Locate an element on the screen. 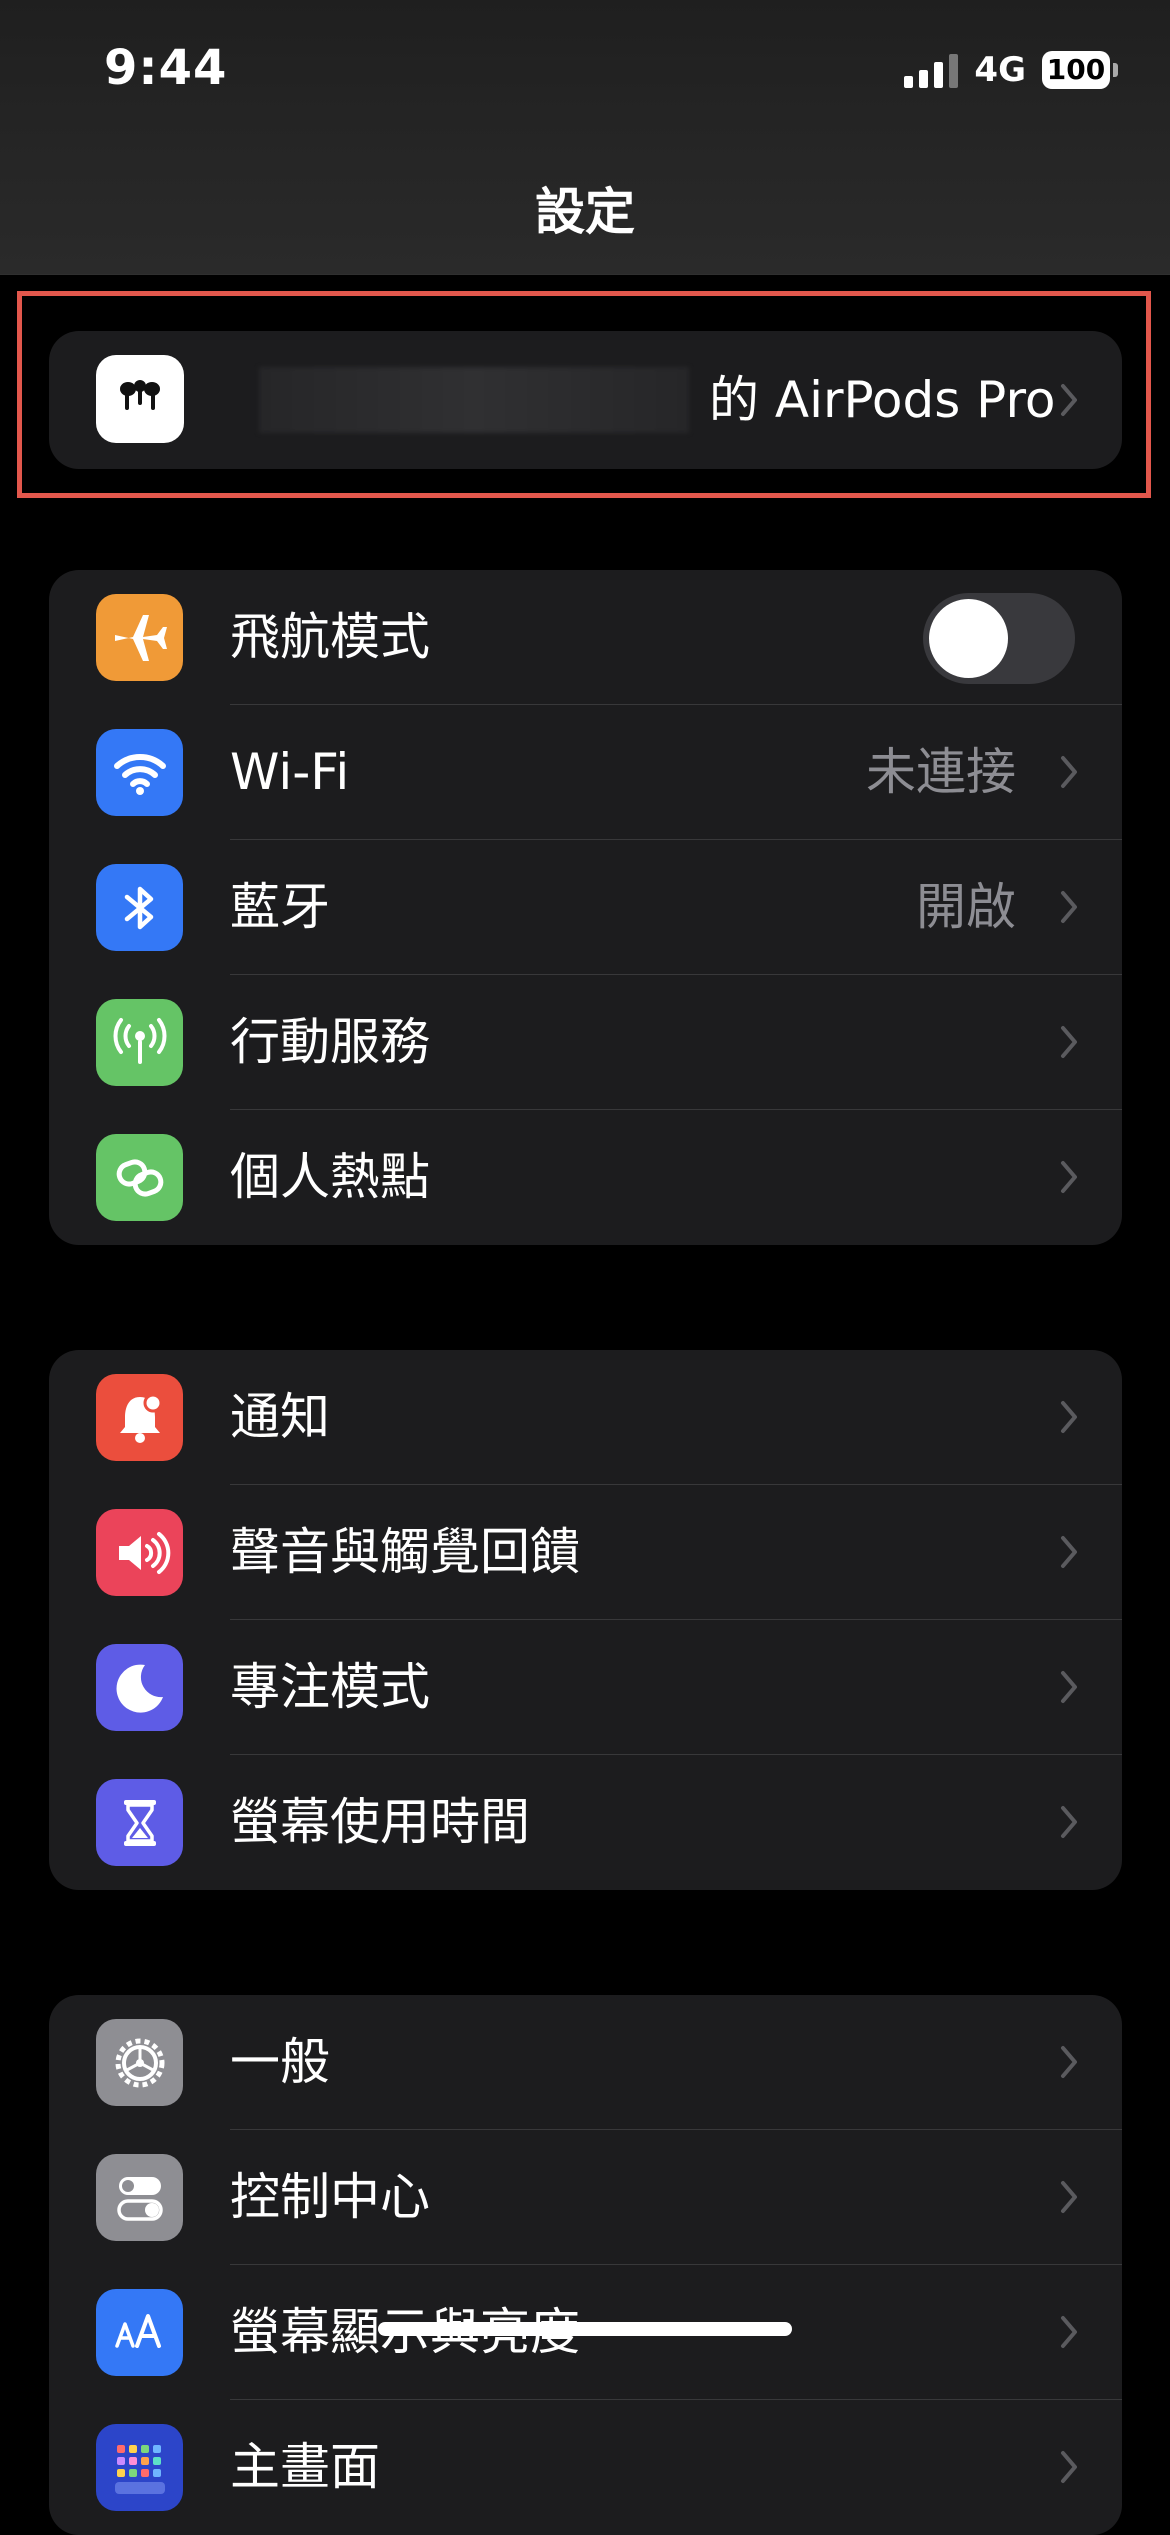  home-screen-icon is located at coordinates (139, 2467).